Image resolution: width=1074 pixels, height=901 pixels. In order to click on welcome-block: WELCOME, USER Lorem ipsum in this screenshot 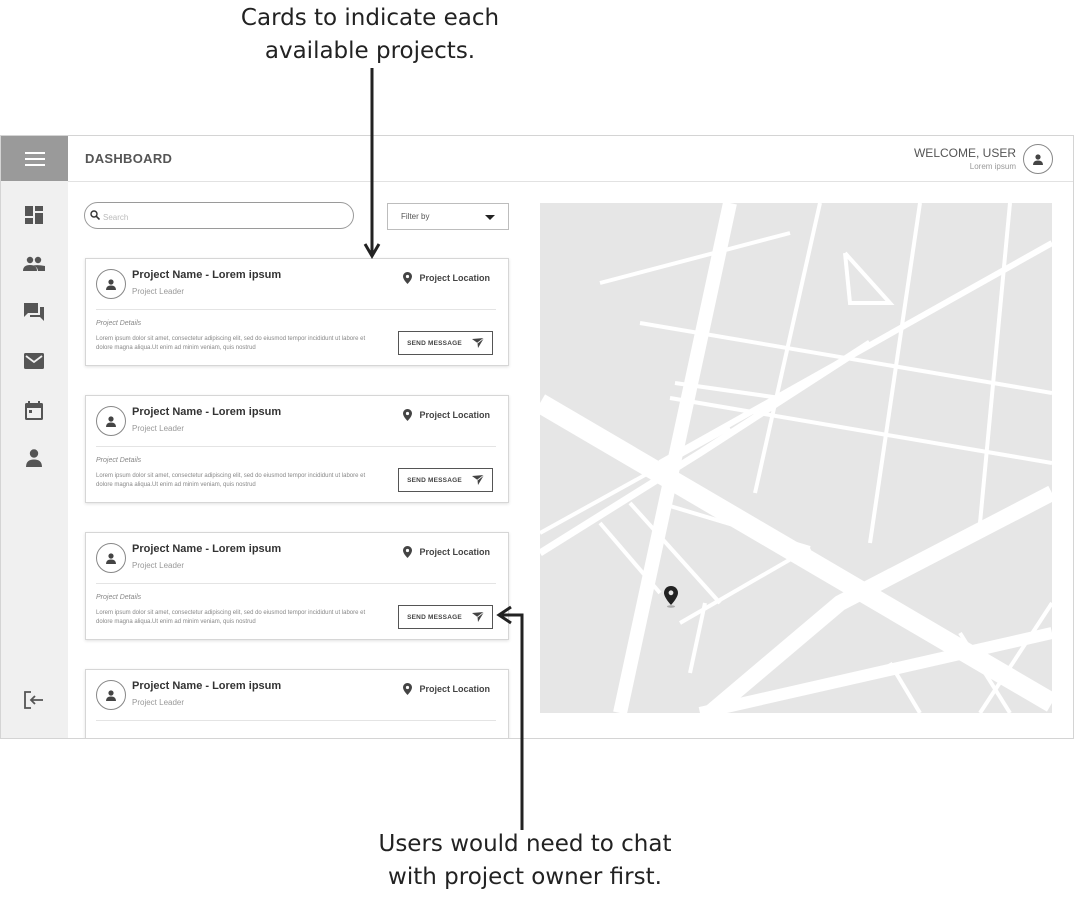, I will do `click(965, 158)`.